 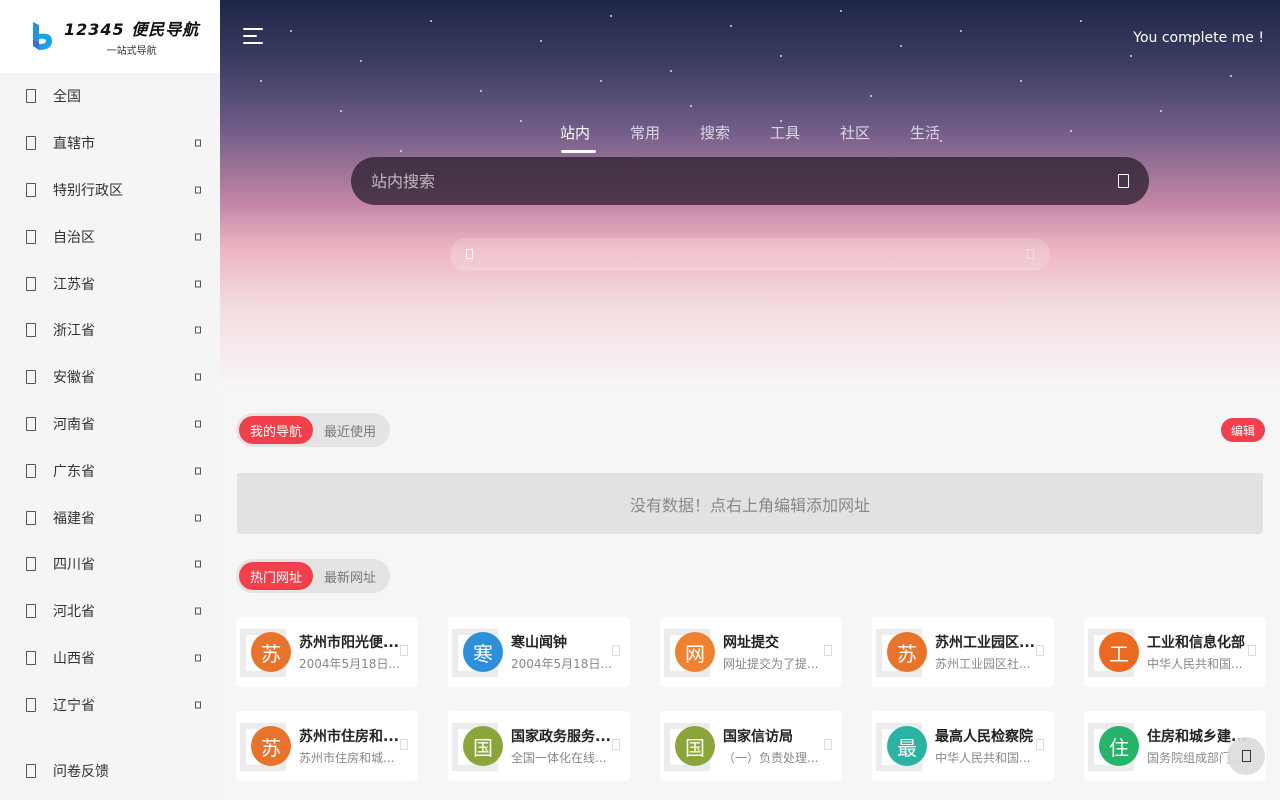 What do you see at coordinates (110, 771) in the screenshot?
I see `sidebar-item-feedback: 问卷反馈` at bounding box center [110, 771].